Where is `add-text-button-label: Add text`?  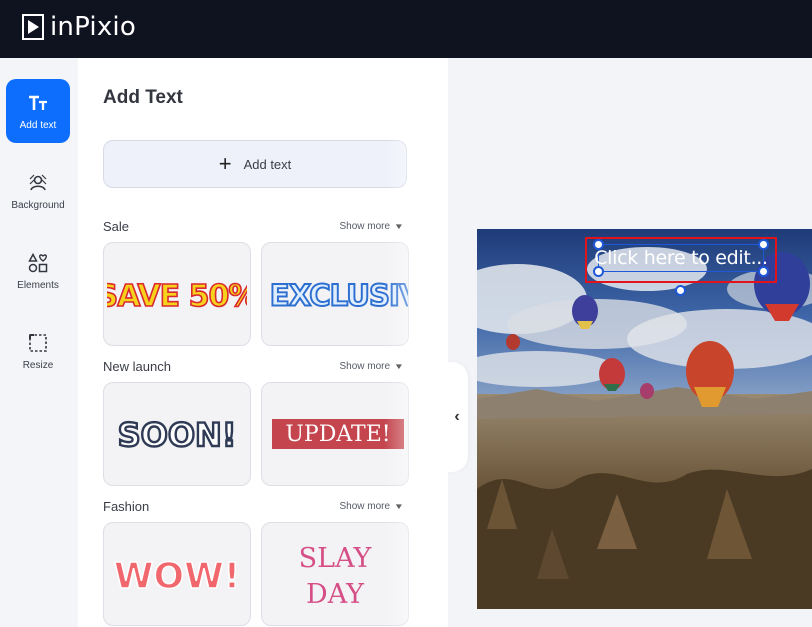
add-text-button-label: Add text is located at coordinates (267, 164).